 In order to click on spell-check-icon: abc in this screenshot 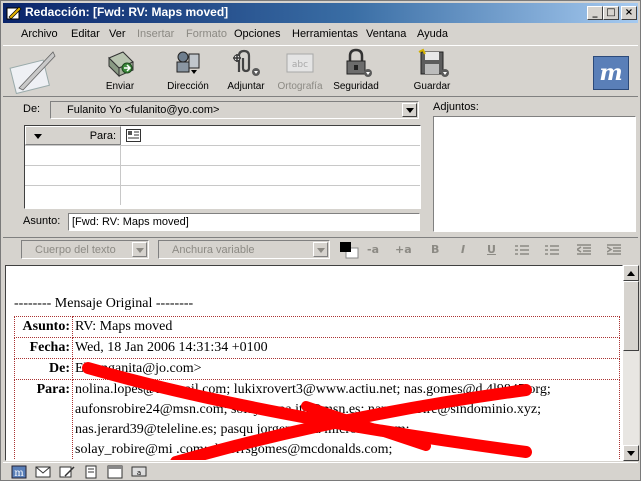, I will do `click(300, 63)`.